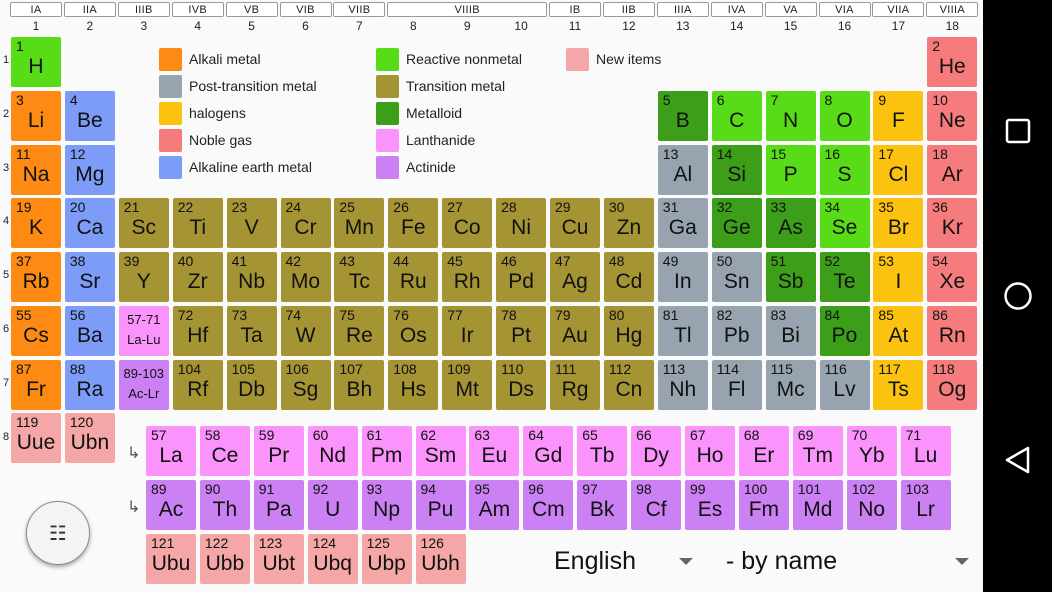 The image size is (1052, 592). What do you see at coordinates (1017, 131) in the screenshot?
I see `recents-button` at bounding box center [1017, 131].